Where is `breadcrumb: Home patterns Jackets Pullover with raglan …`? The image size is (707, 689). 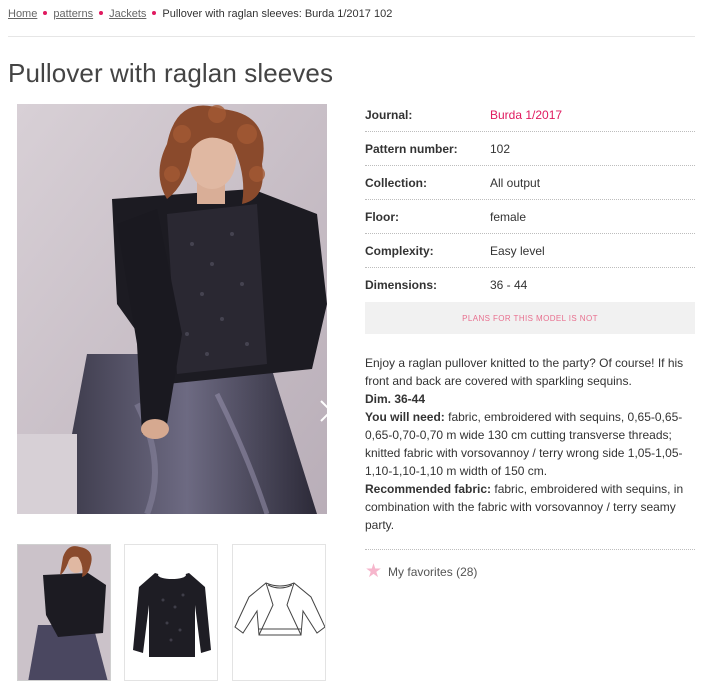
breadcrumb: Home patterns Jackets Pullover with raglan … is located at coordinates (200, 14).